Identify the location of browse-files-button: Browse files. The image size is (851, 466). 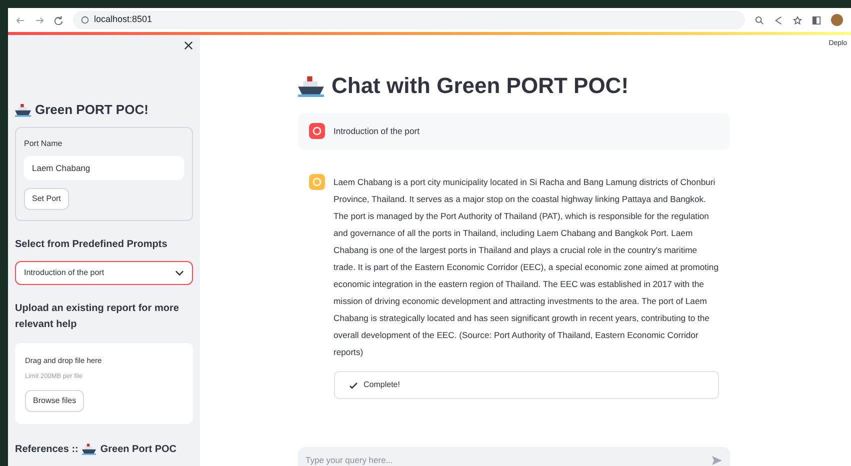
(54, 401).